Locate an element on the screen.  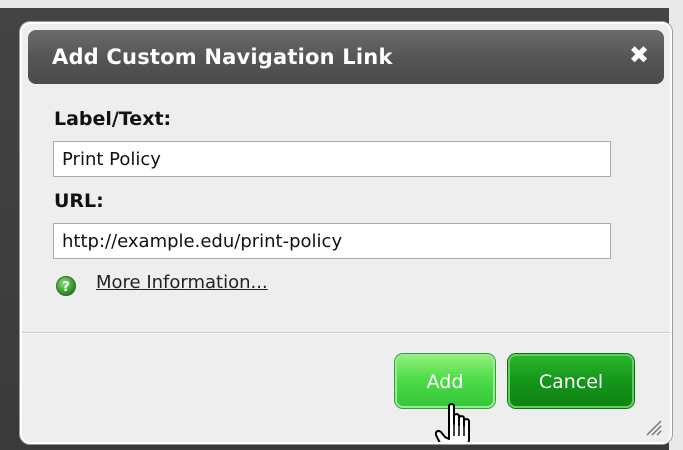
cancel-button: Cancel is located at coordinates (571, 381).